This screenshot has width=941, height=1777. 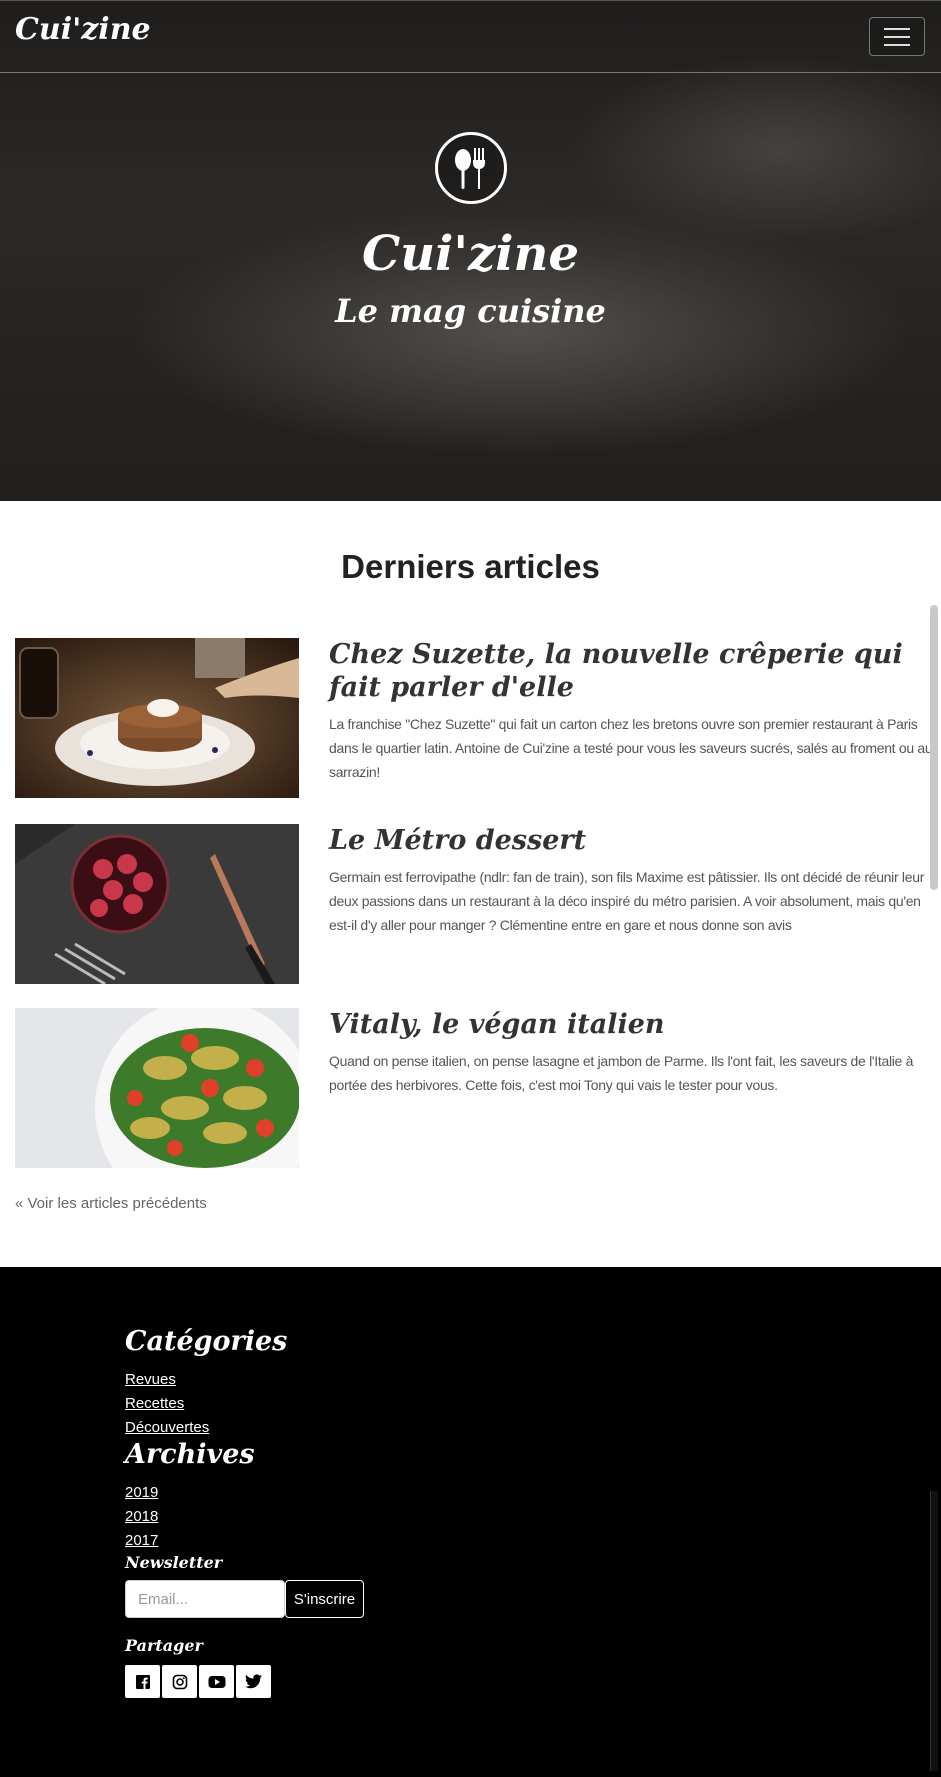 I want to click on newsletter-heading: Newsletter, so click(x=174, y=1562).